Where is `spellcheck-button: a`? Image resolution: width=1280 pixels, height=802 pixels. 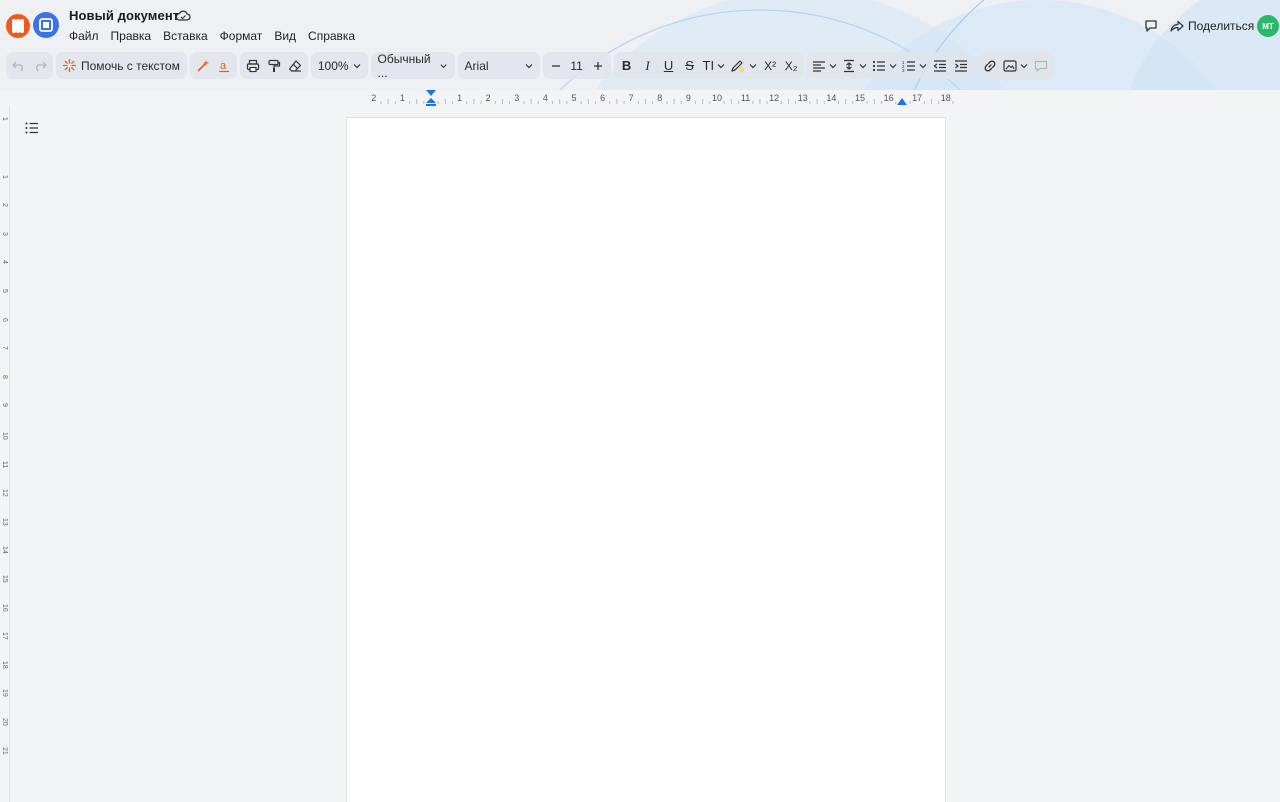
spellcheck-button: a is located at coordinates (224, 65).